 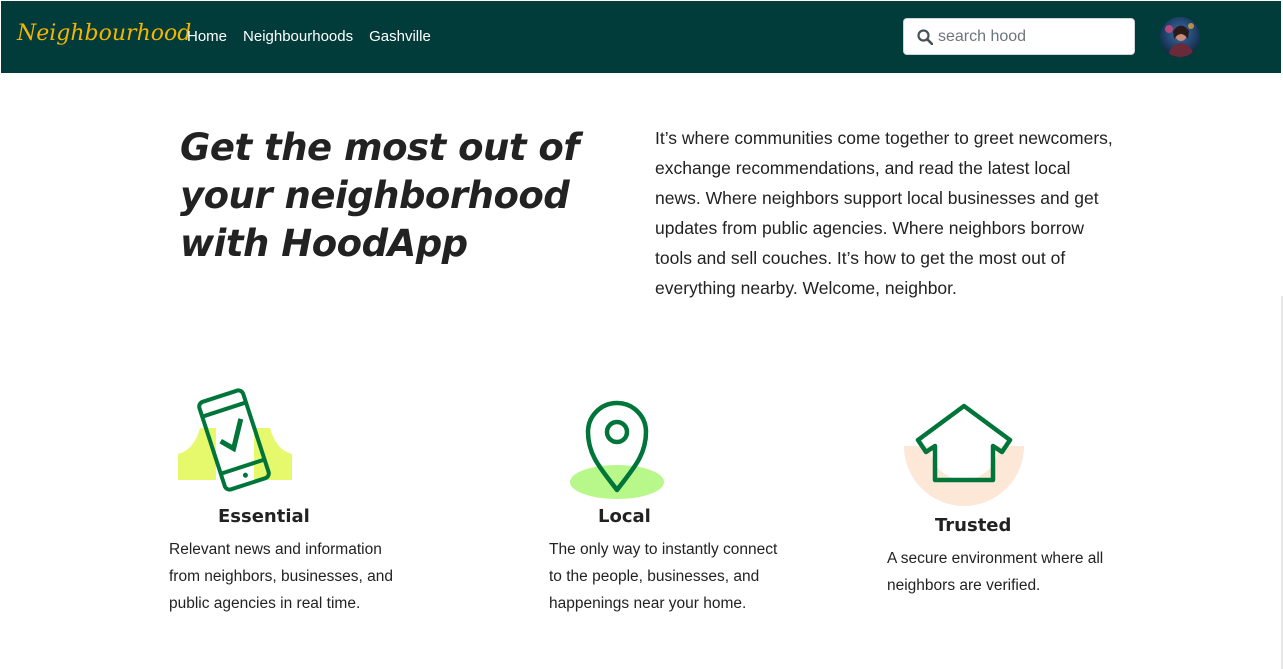 I want to click on user-avatar, so click(x=1180, y=37).